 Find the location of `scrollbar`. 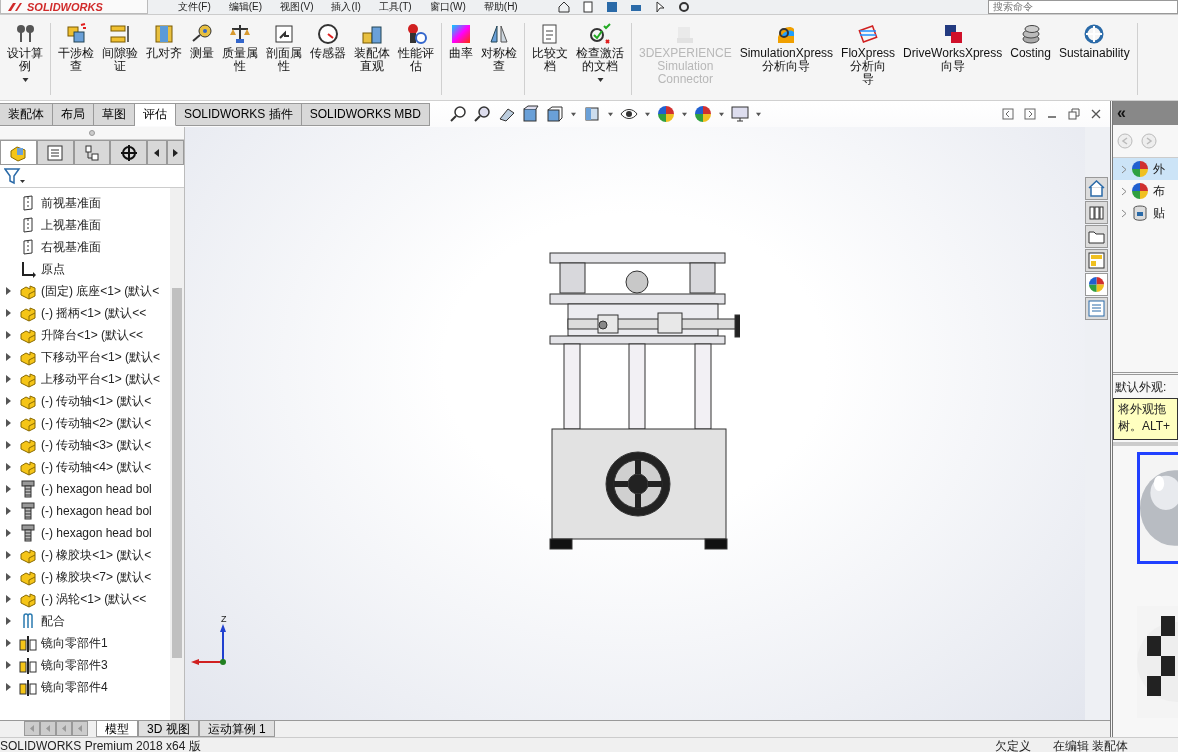

scrollbar is located at coordinates (177, 454).